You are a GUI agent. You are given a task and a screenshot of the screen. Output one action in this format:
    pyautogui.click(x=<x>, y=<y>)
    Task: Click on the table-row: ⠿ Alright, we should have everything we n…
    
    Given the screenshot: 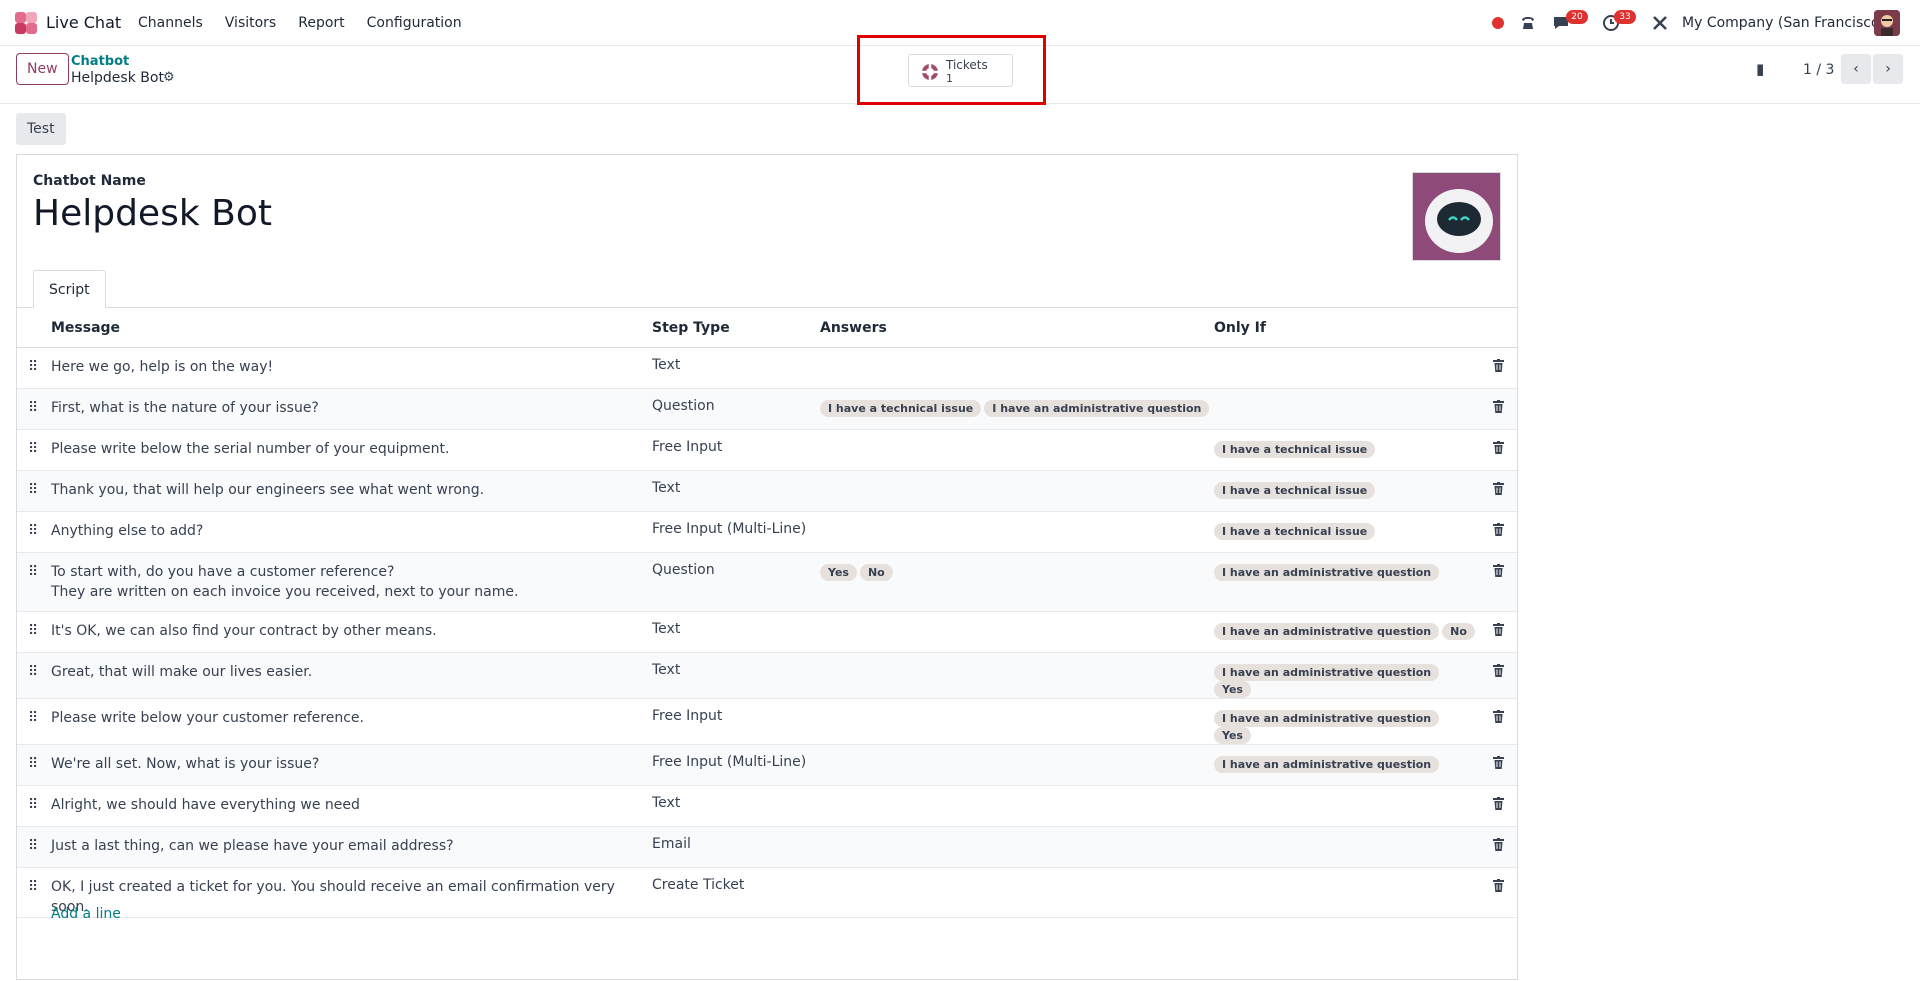 What is the action you would take?
    pyautogui.click(x=767, y=806)
    